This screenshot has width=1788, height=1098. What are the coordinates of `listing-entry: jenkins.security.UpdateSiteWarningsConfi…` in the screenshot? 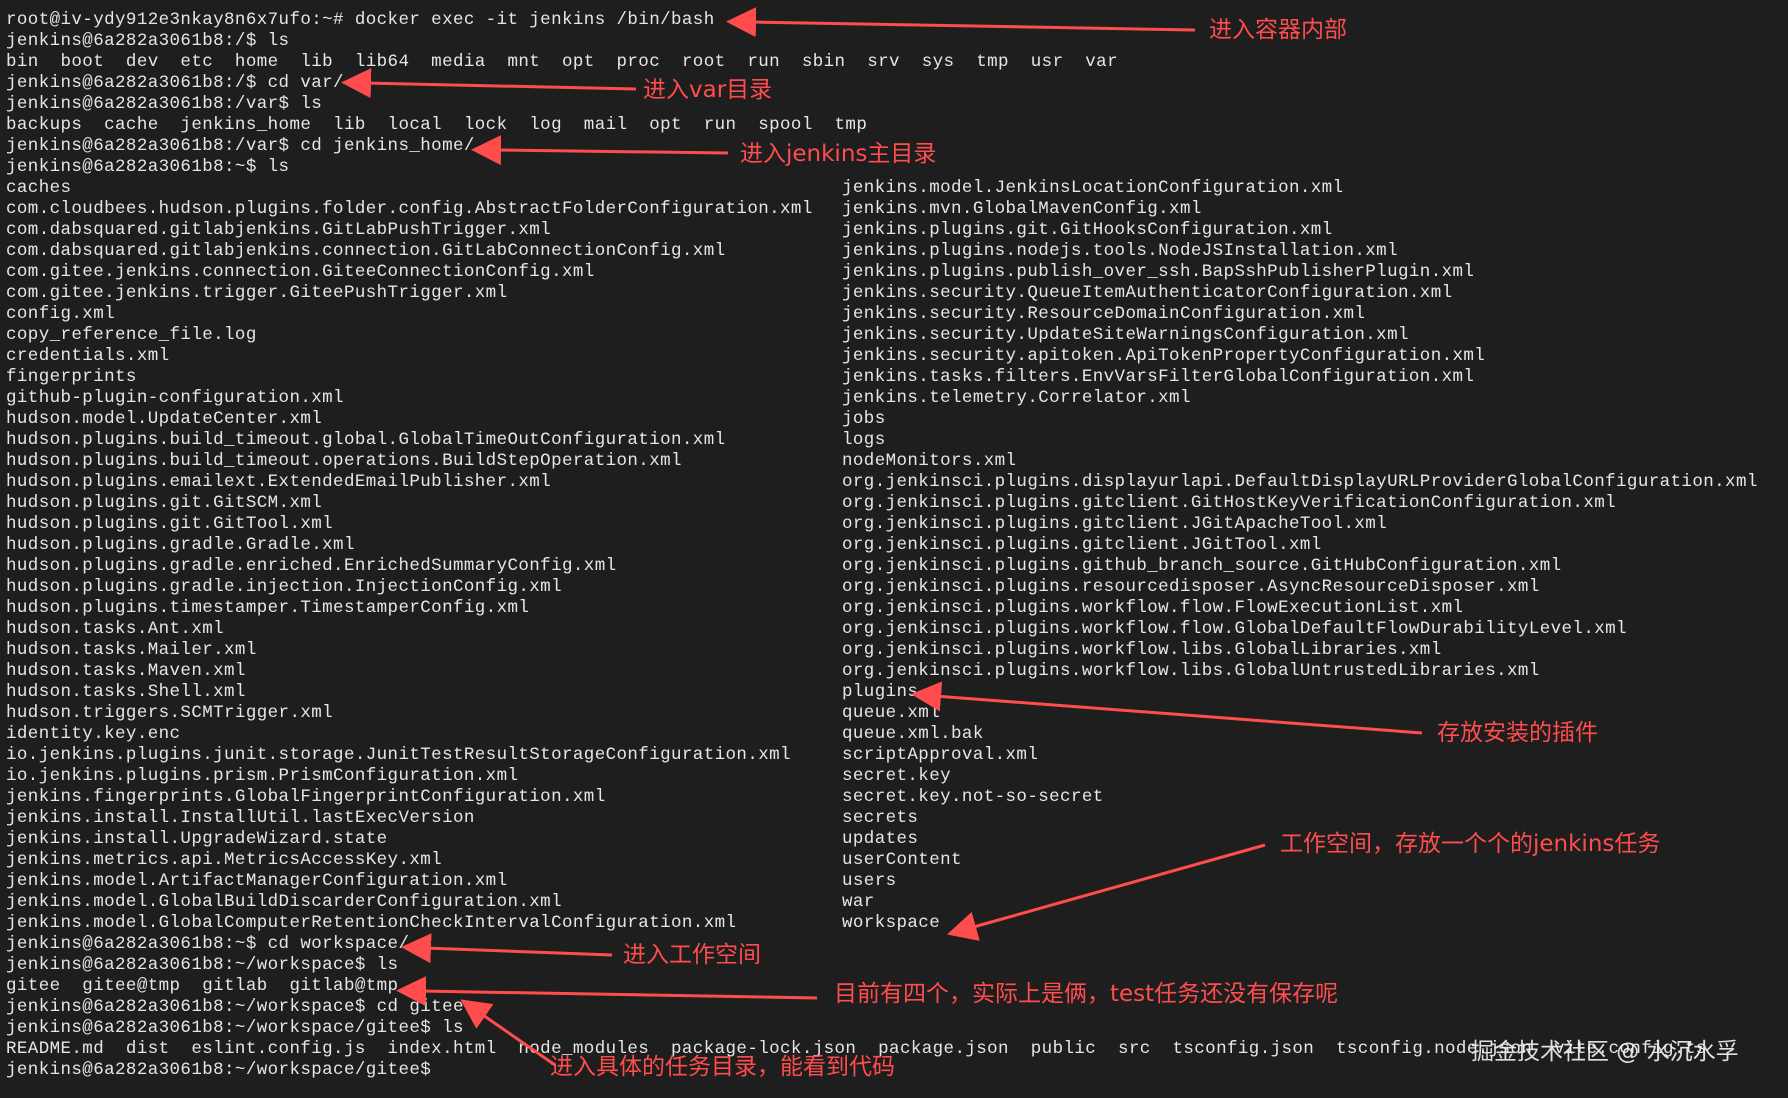 It's located at (1125, 335).